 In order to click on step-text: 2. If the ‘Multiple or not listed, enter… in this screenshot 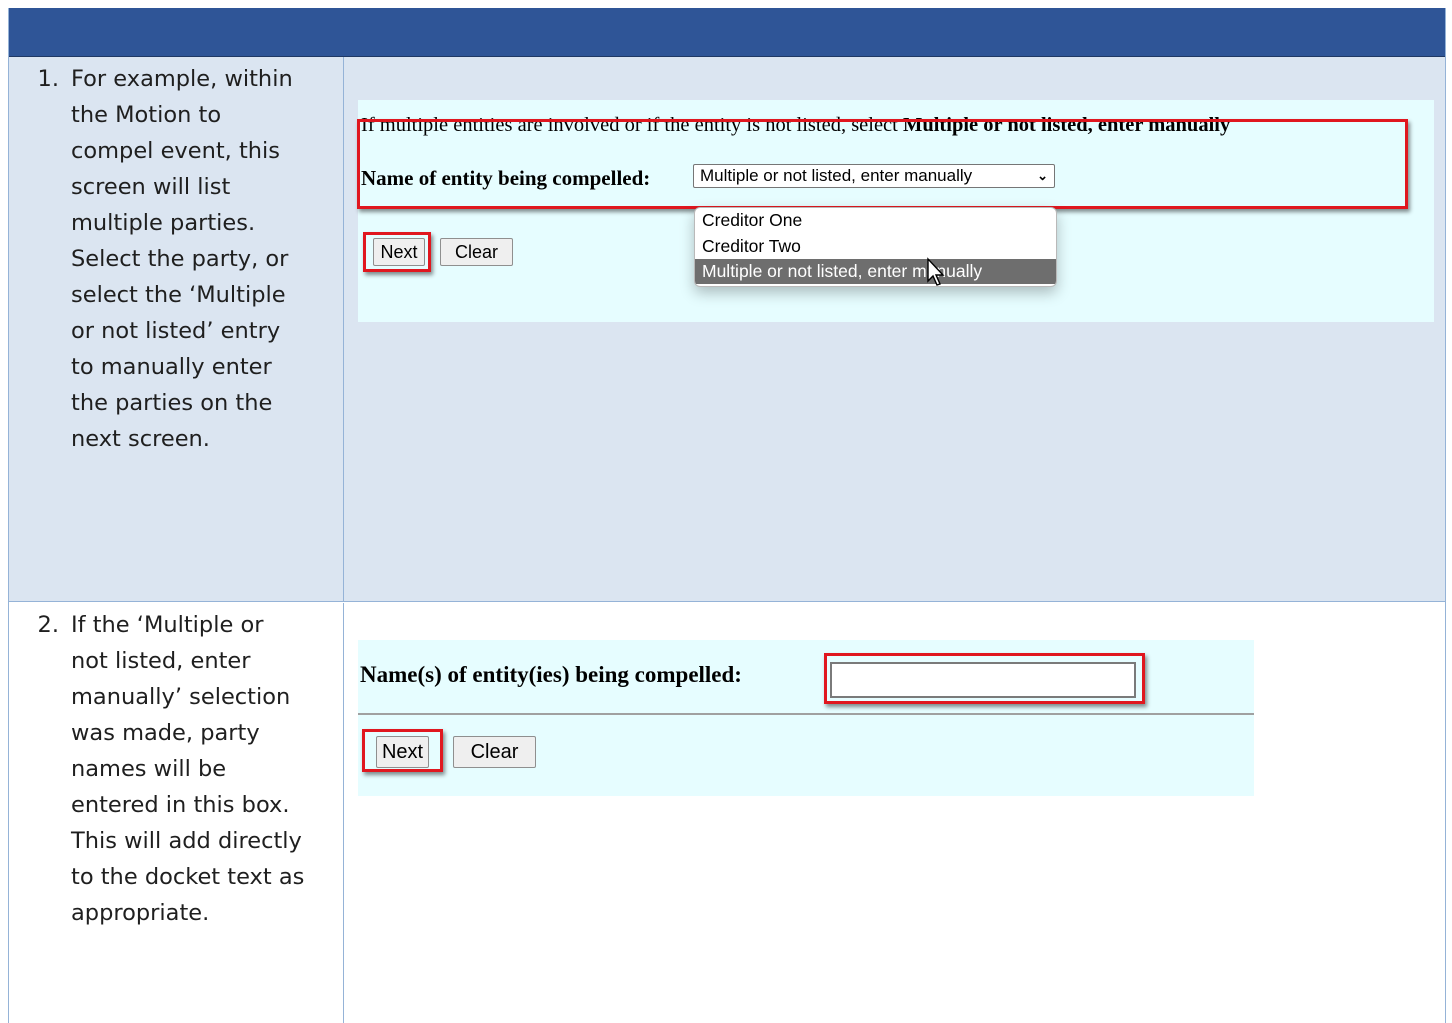, I will do `click(171, 769)`.